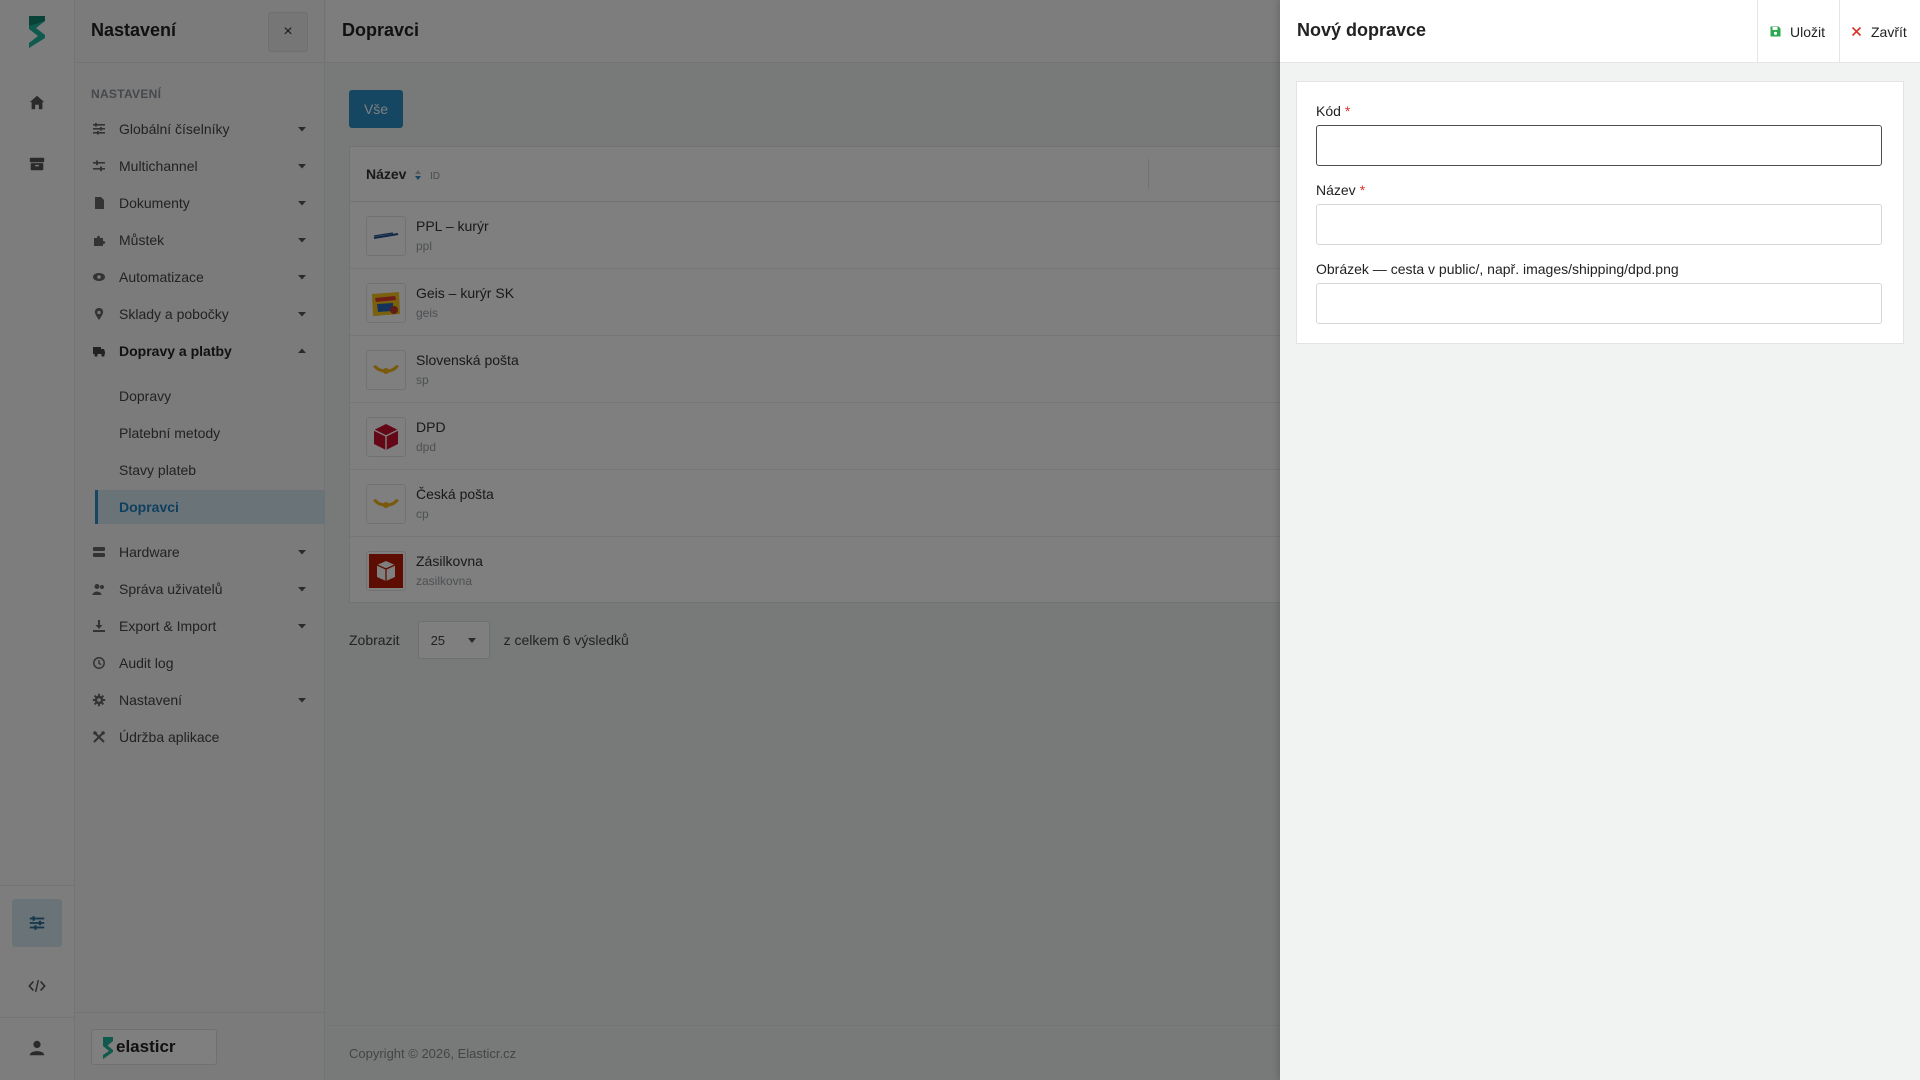  What do you see at coordinates (1362, 30) in the screenshot?
I see `drawer-title: Nový dopravce` at bounding box center [1362, 30].